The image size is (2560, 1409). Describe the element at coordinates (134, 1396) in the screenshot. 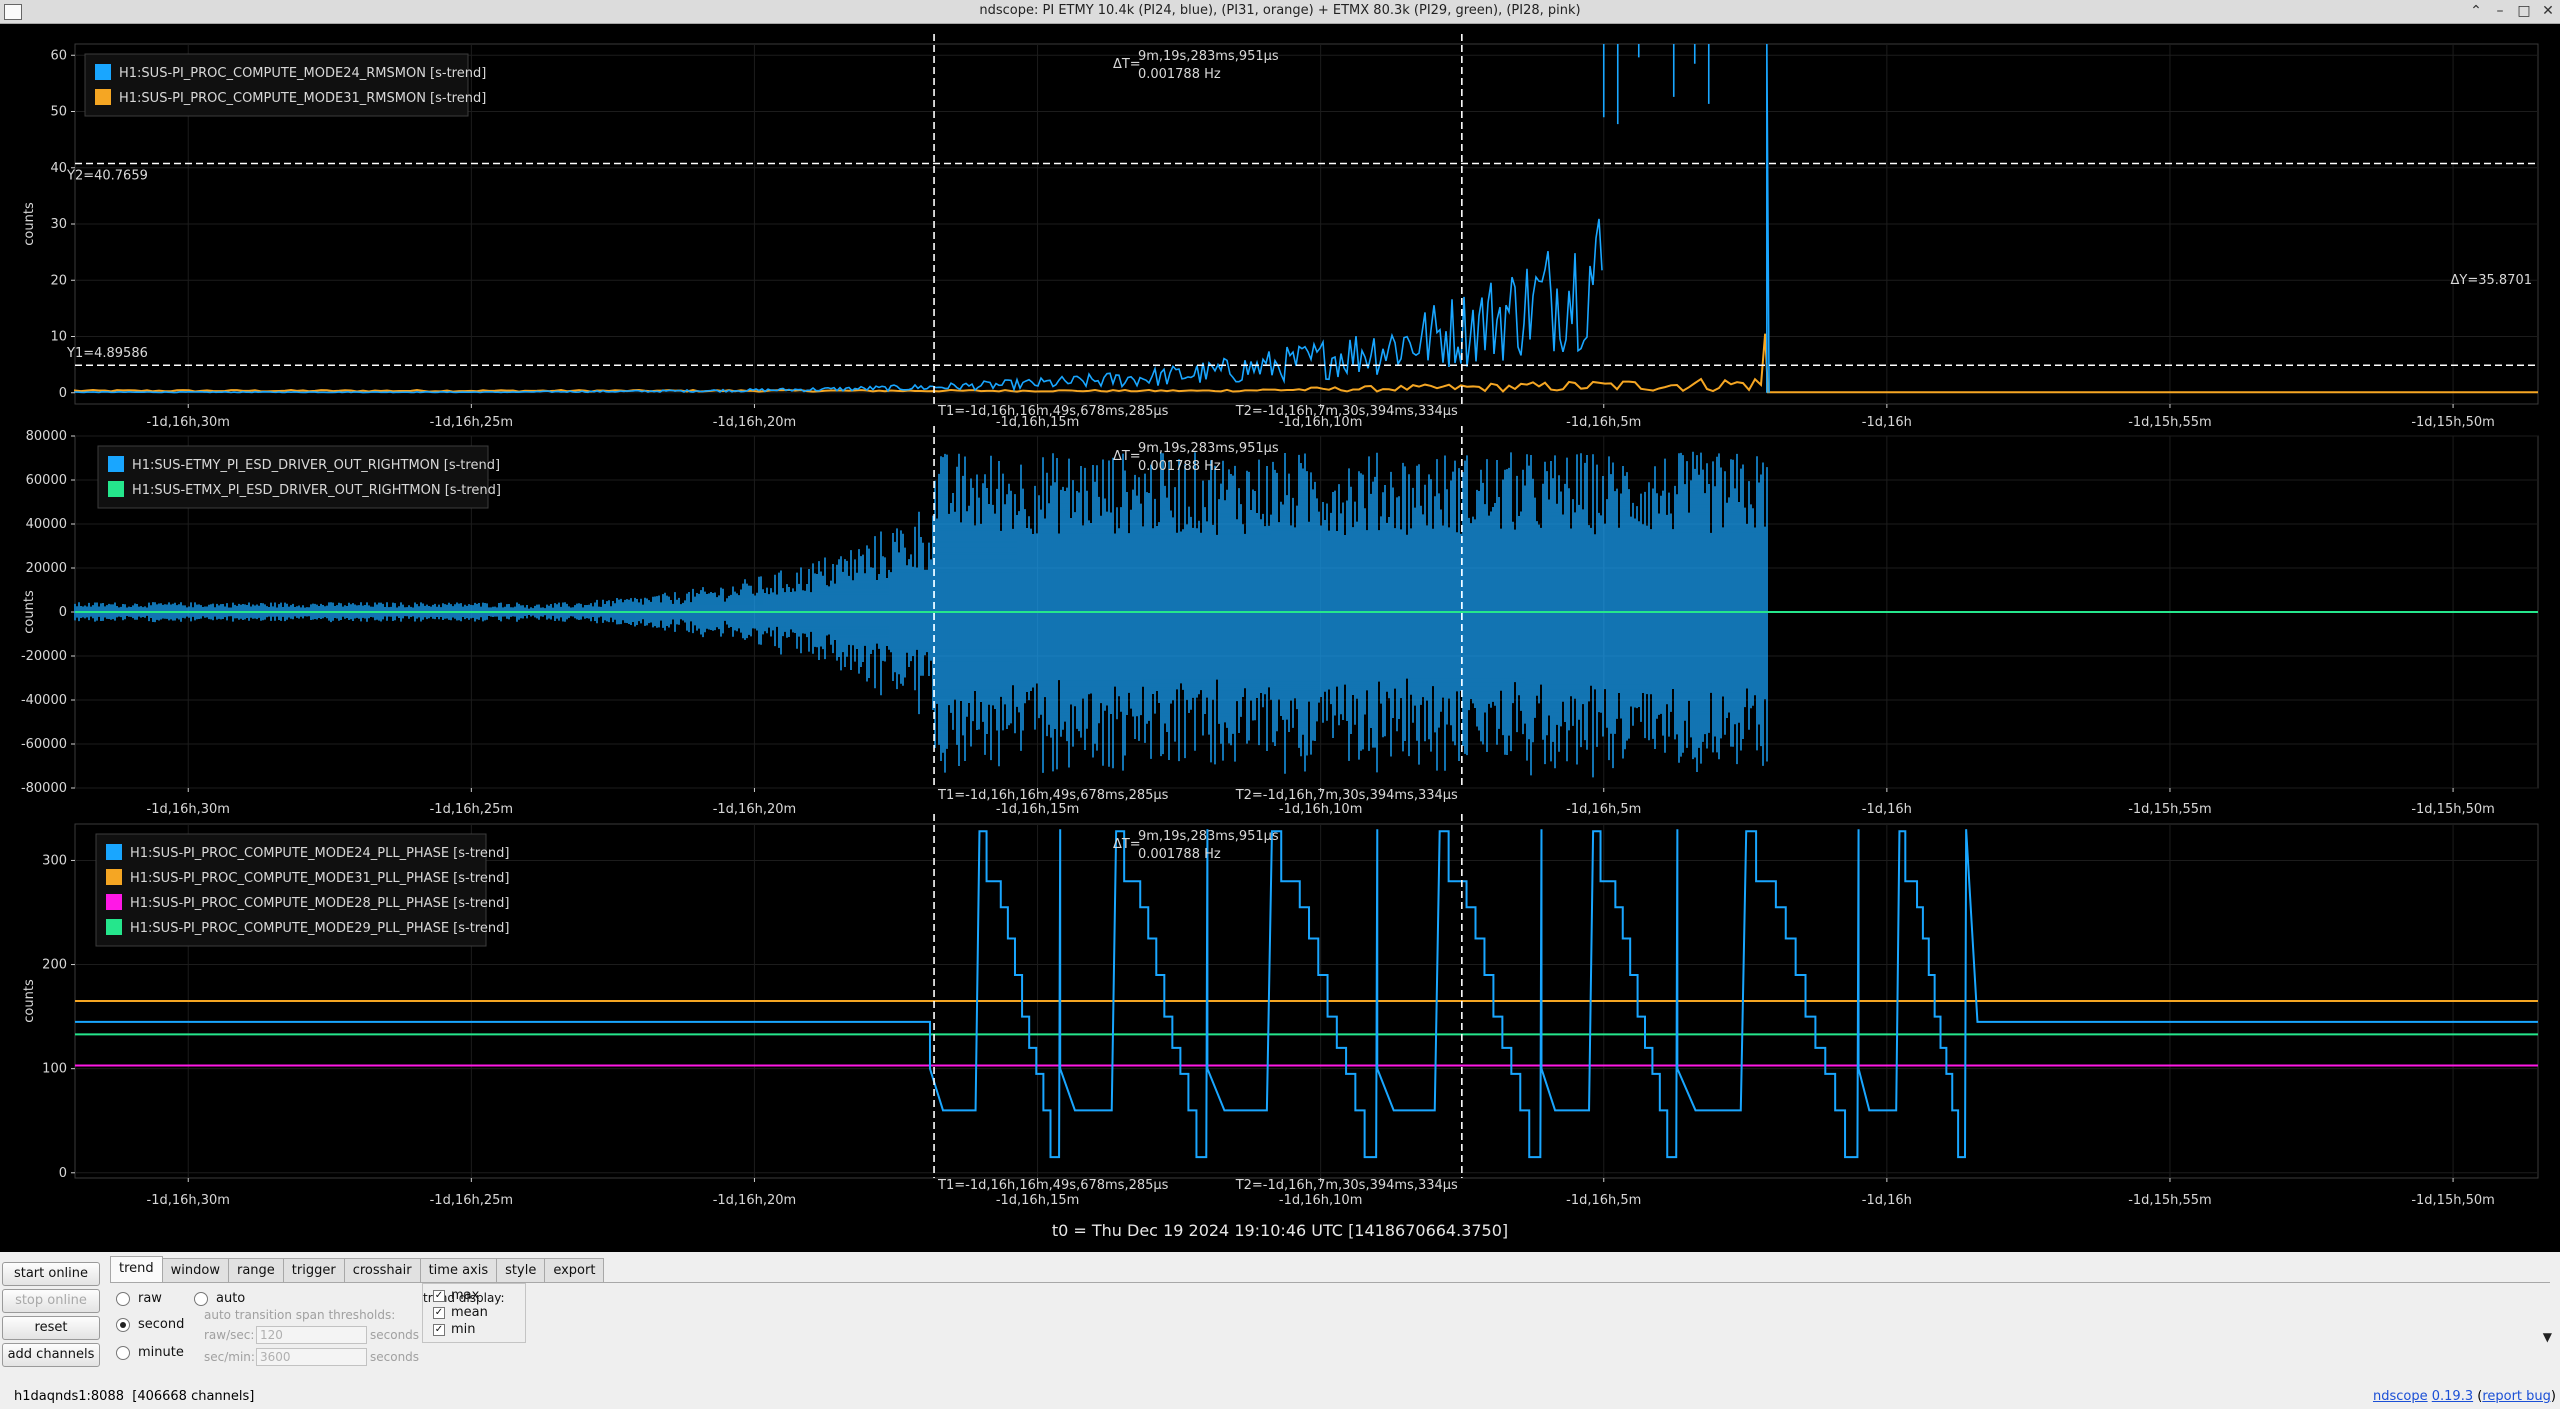

I see `server-status: h1daqnds1:8088 [406668 channels]` at that location.